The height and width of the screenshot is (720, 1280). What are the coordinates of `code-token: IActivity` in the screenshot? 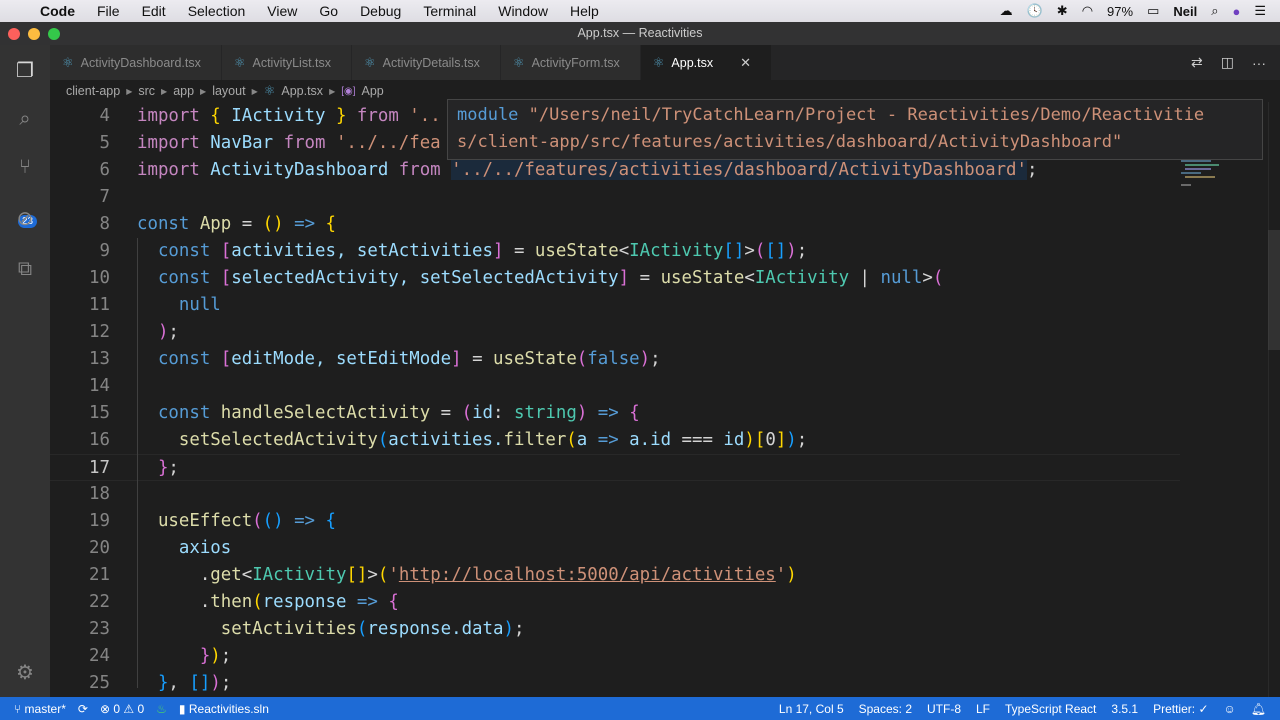 It's located at (283, 116).